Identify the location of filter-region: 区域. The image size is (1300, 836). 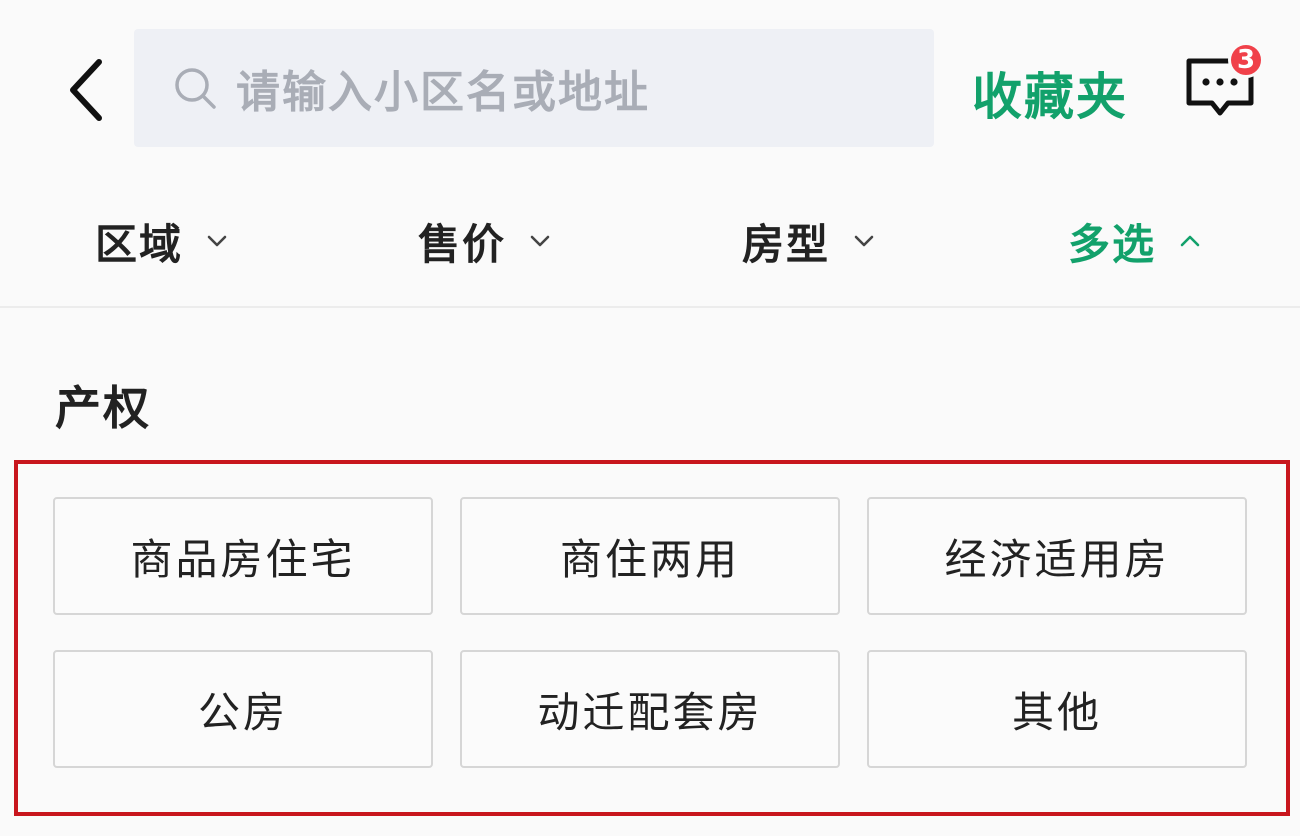
(162, 241).